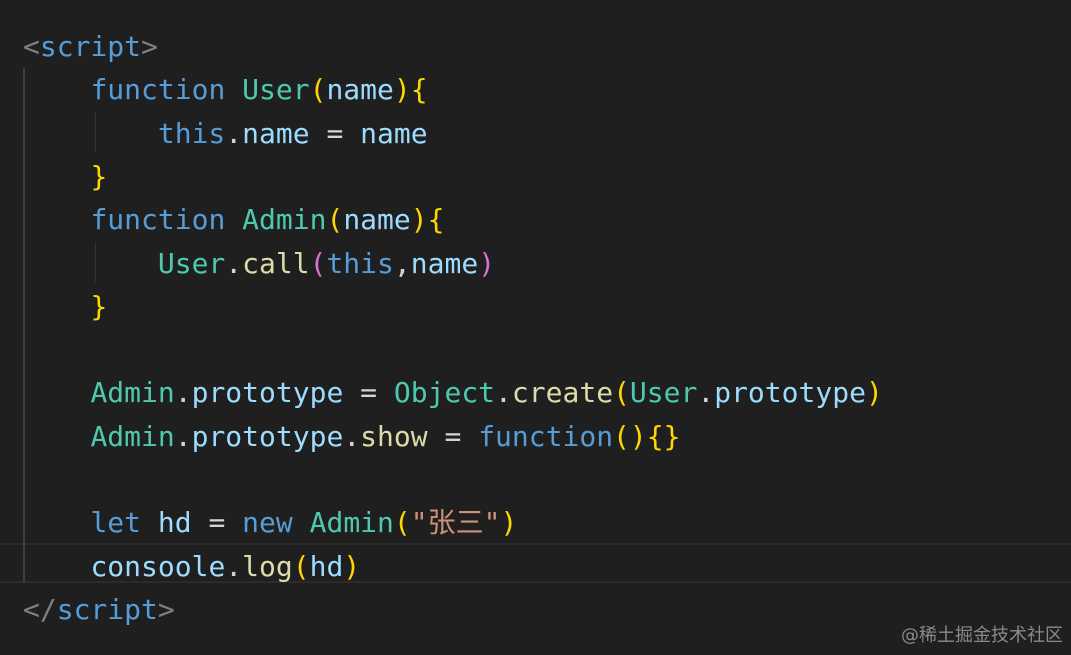 The height and width of the screenshot is (655, 1071). Describe the element at coordinates (402, 263) in the screenshot. I see `code-token: ,` at that location.